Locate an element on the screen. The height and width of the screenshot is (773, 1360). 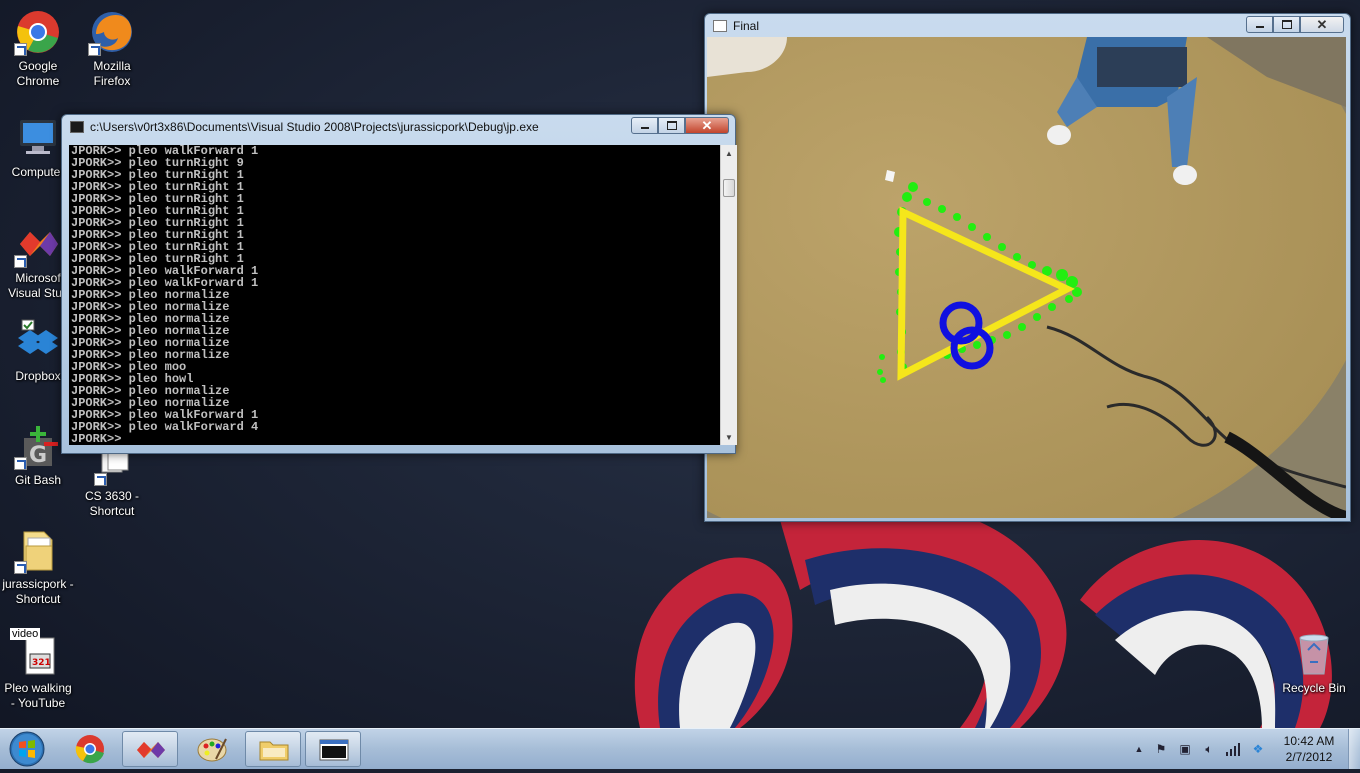
device-icon: ▣ is located at coordinates (1185, 749).